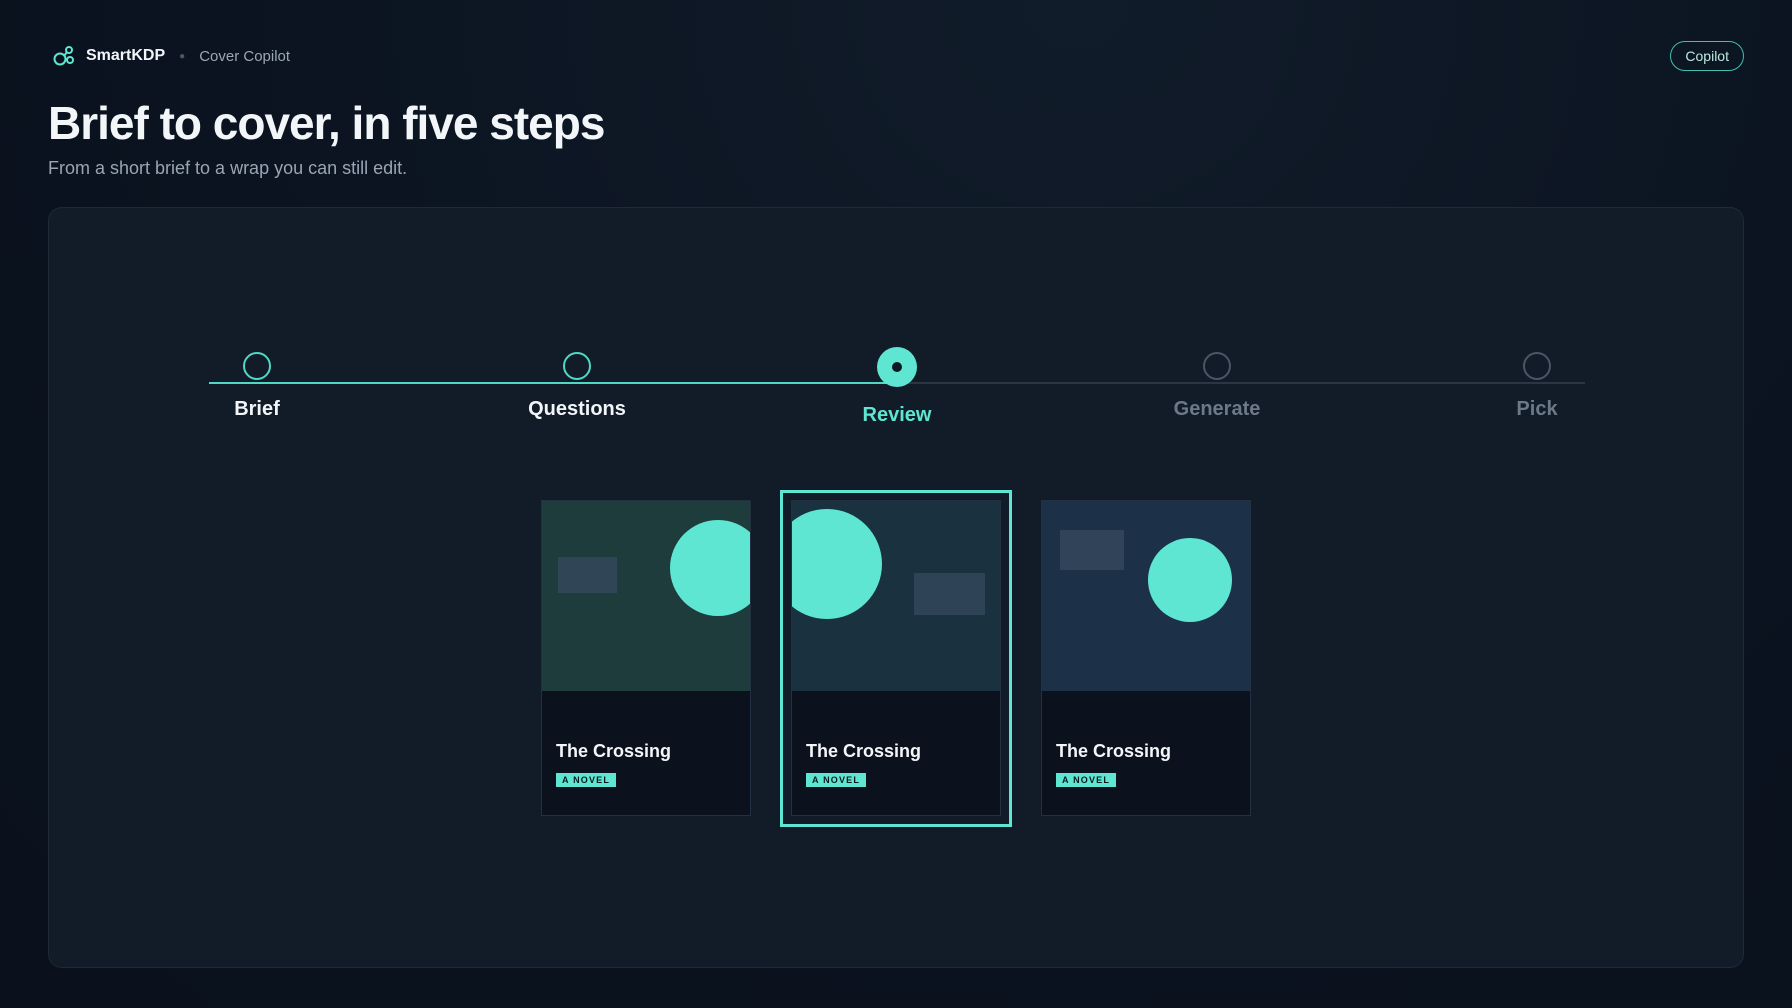 The image size is (1792, 1008). Describe the element at coordinates (553, 383) in the screenshot. I see `stepper-progress` at that location.